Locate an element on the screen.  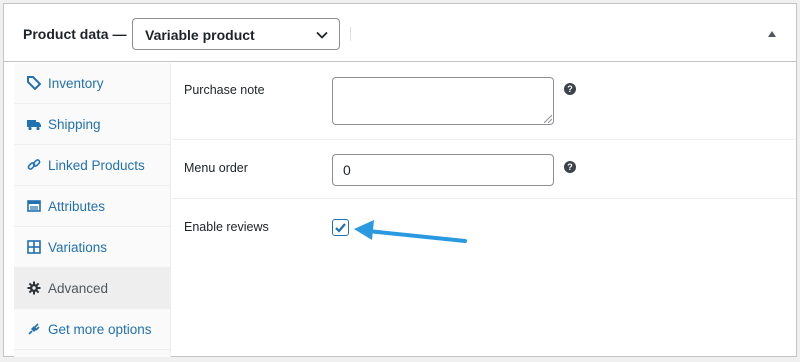
collapse-toggle-icon is located at coordinates (772, 34).